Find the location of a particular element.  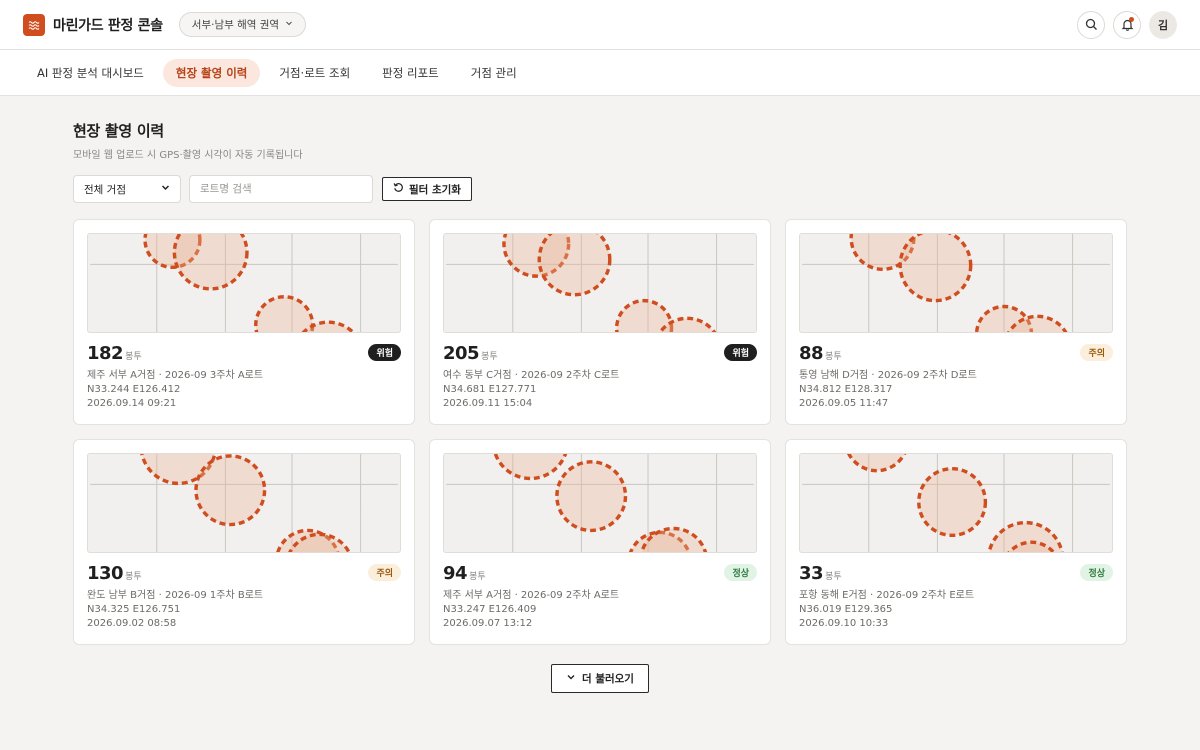

load-more-label: 더 불러오기 is located at coordinates (608, 679).